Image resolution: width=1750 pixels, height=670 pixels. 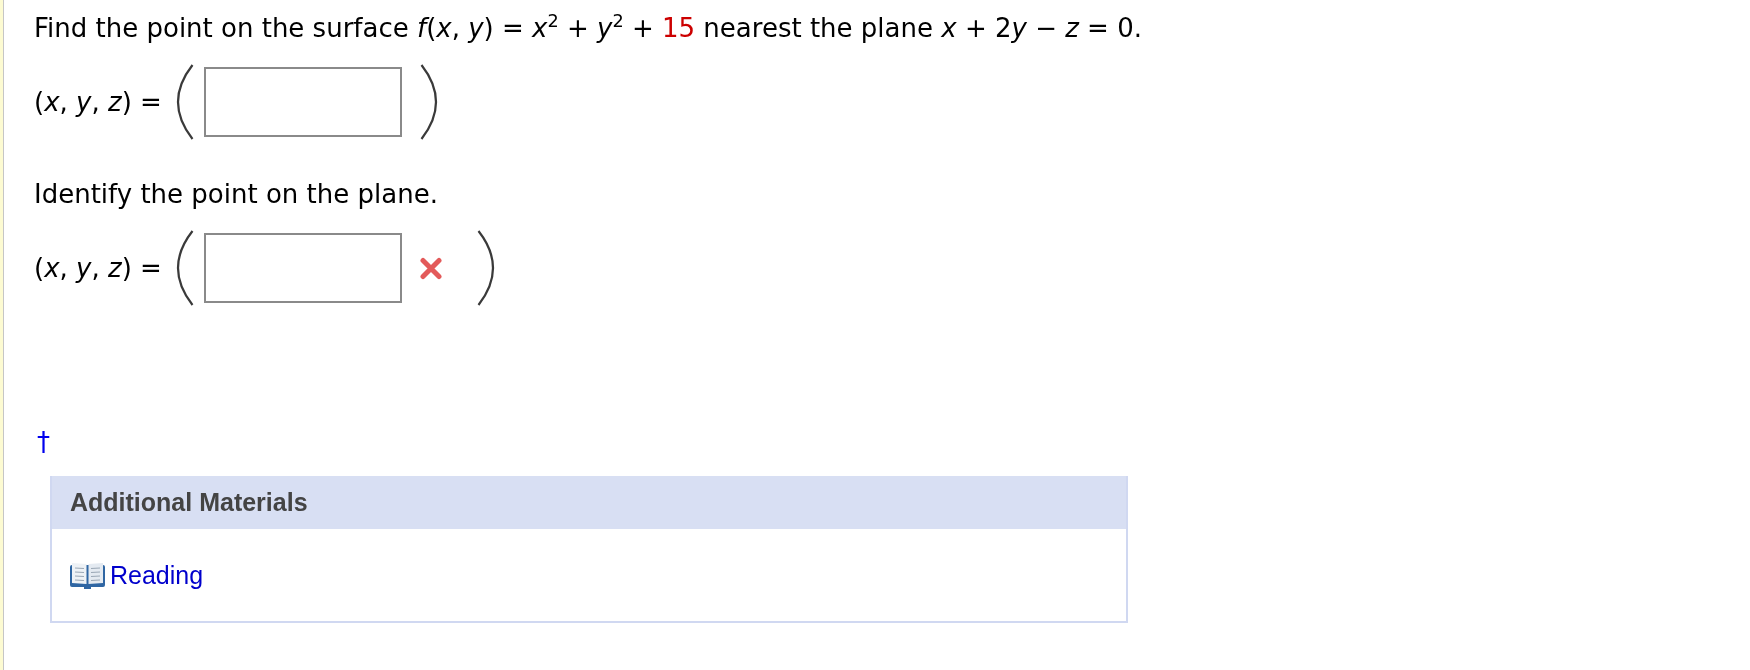 I want to click on prompt-text: Identify the point on the plane., so click(x=236, y=194).